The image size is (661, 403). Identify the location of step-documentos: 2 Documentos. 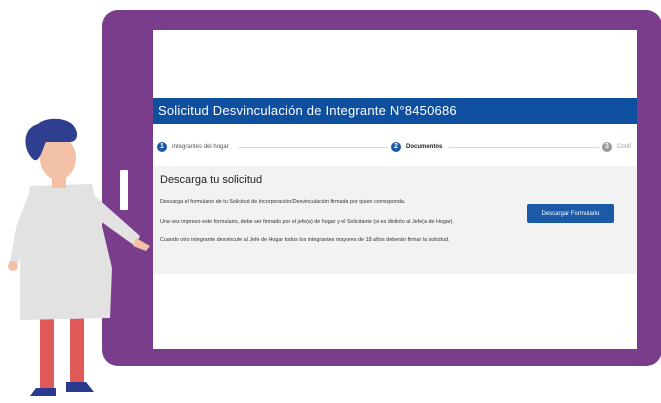
(416, 147).